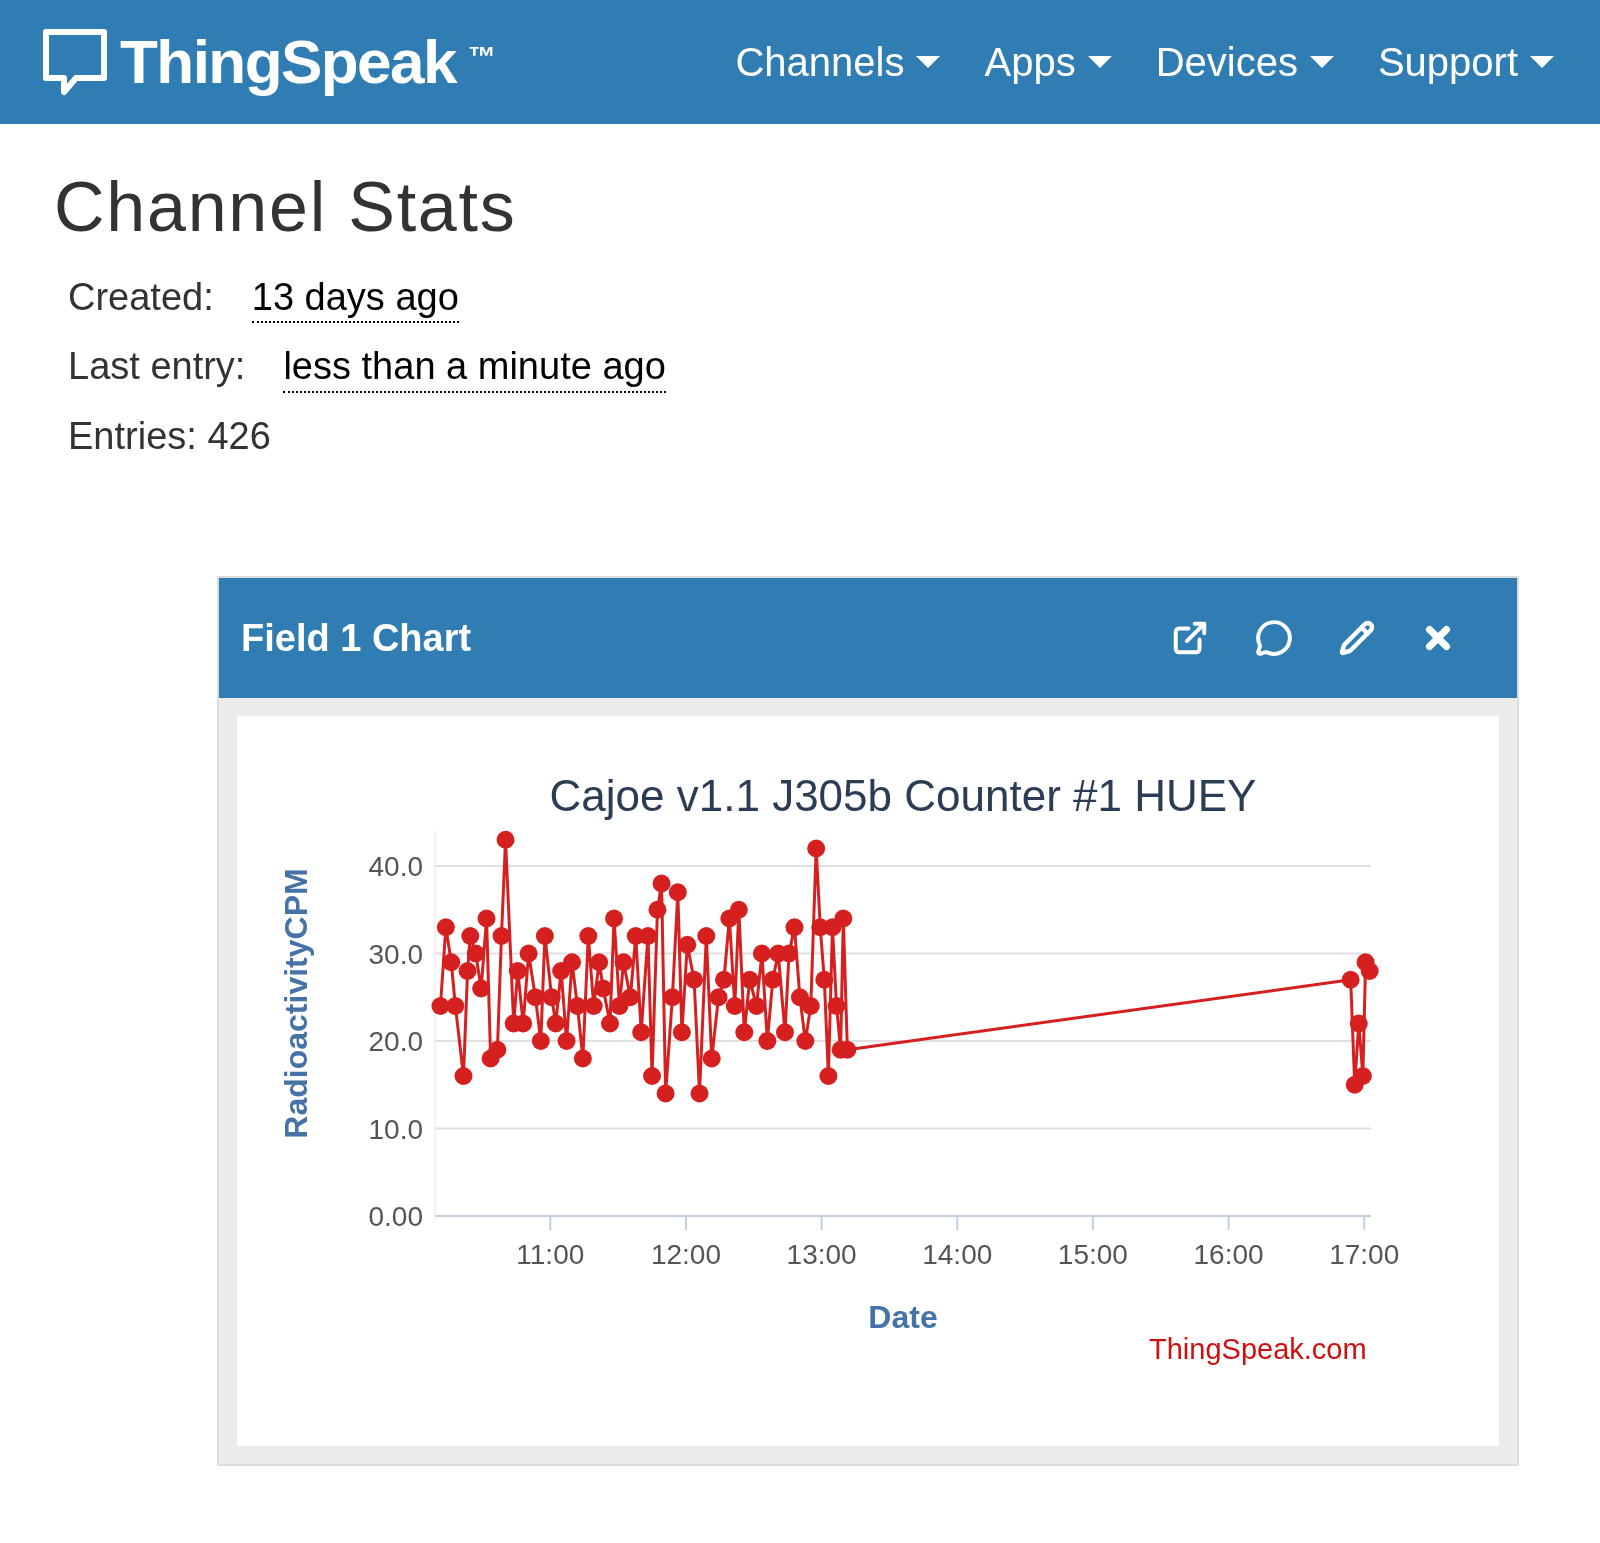 The height and width of the screenshot is (1543, 1600). What do you see at coordinates (957, 1254) in the screenshot?
I see `x-tick-label: 14:00` at bounding box center [957, 1254].